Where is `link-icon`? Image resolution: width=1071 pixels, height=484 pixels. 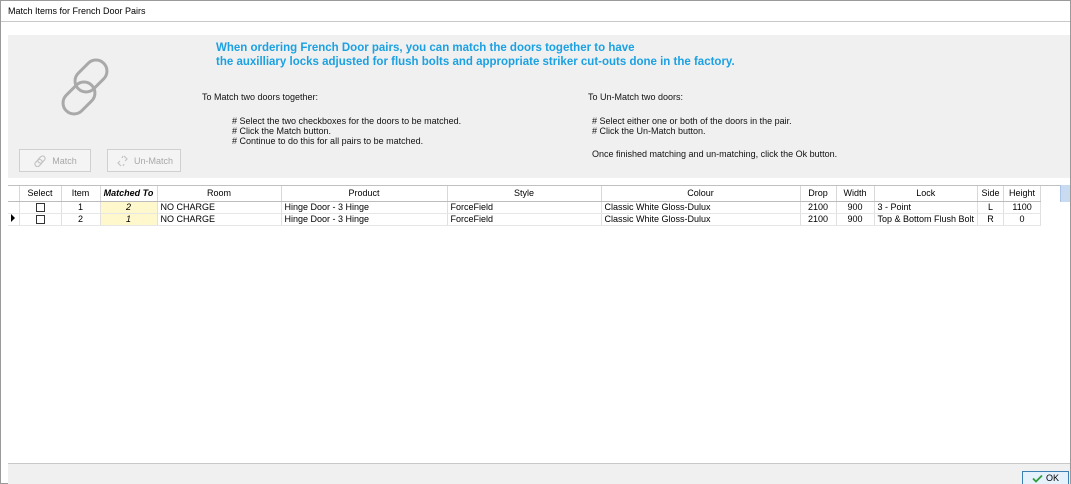
link-icon is located at coordinates (40, 160).